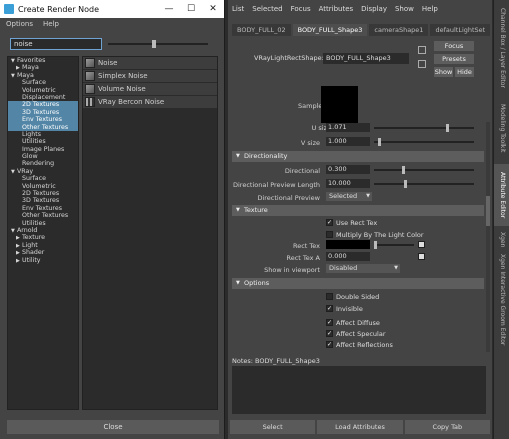 Image resolution: width=509 pixels, height=439 pixels. What do you see at coordinates (363, 268) in the screenshot?
I see `show-viewport-dropdown: Disabled ▼` at bounding box center [363, 268].